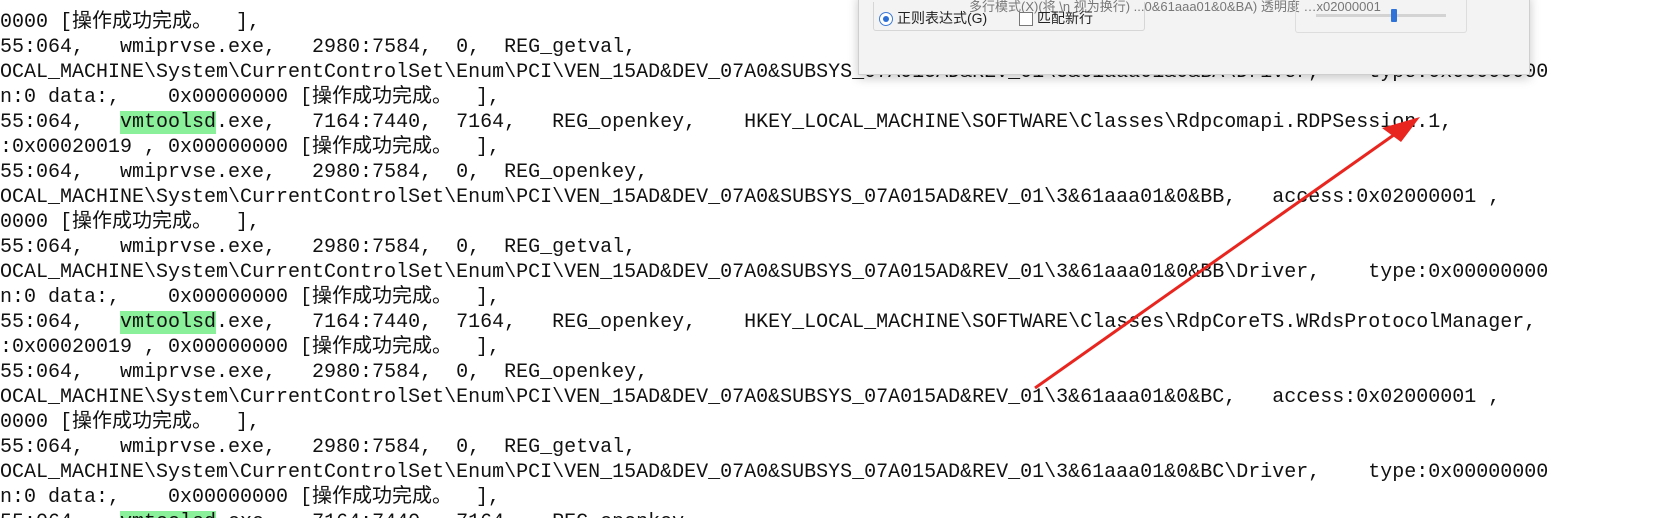 The height and width of the screenshot is (518, 1678). I want to click on match-newline-checkbox, so click(1026, 19).